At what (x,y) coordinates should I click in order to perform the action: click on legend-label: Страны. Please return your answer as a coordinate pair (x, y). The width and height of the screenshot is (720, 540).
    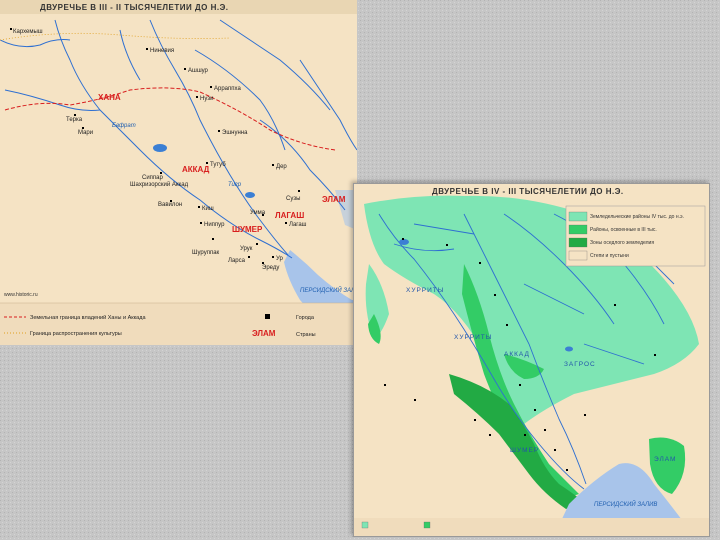
    Looking at the image, I should click on (306, 335).